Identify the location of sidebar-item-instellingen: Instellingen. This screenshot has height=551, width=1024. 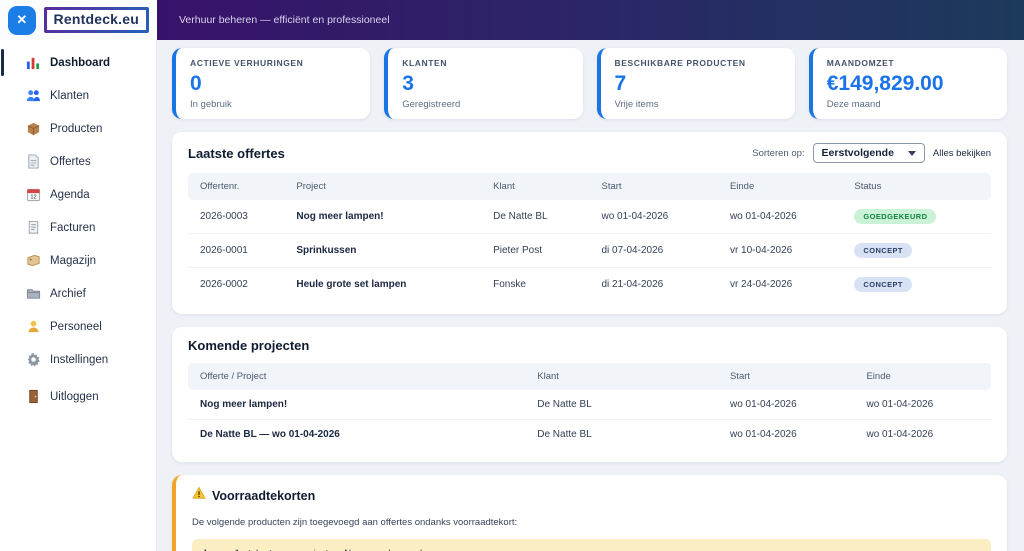
(78, 359).